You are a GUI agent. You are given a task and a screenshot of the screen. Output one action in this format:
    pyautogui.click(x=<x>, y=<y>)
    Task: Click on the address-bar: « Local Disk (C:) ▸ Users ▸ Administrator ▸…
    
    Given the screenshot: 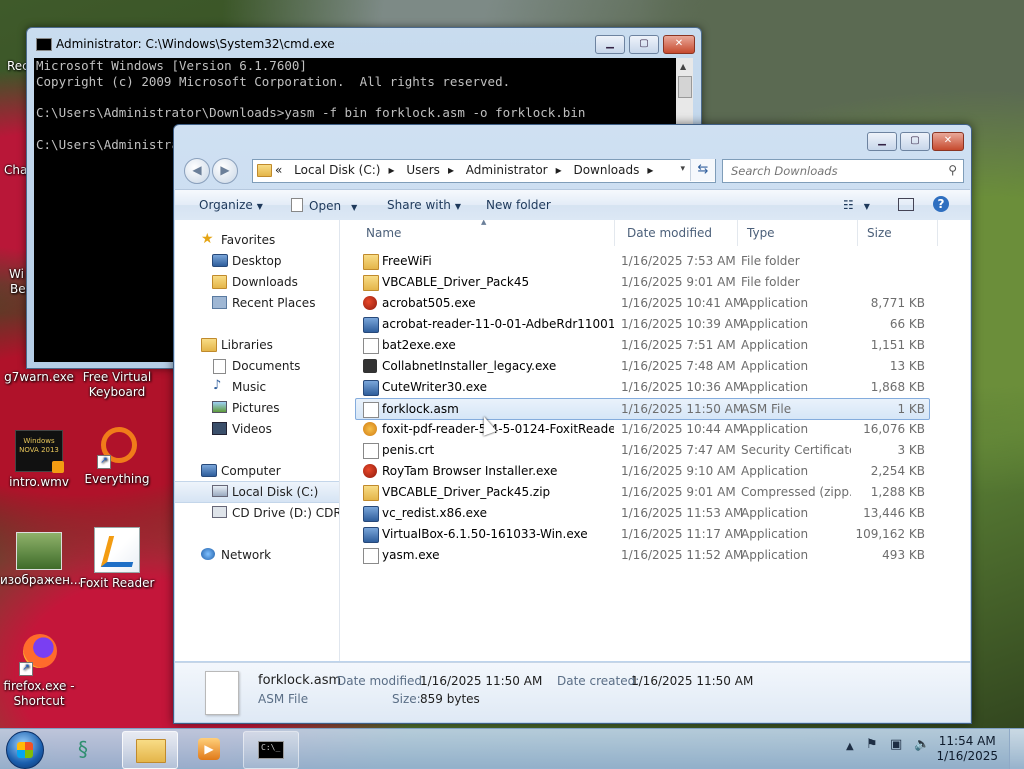 What is the action you would take?
    pyautogui.click(x=484, y=171)
    